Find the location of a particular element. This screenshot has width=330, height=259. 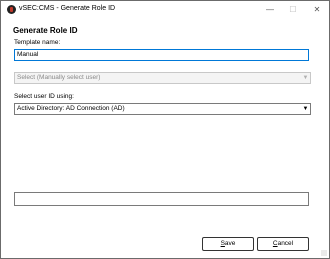

template-name-input: Manual is located at coordinates (161, 55).